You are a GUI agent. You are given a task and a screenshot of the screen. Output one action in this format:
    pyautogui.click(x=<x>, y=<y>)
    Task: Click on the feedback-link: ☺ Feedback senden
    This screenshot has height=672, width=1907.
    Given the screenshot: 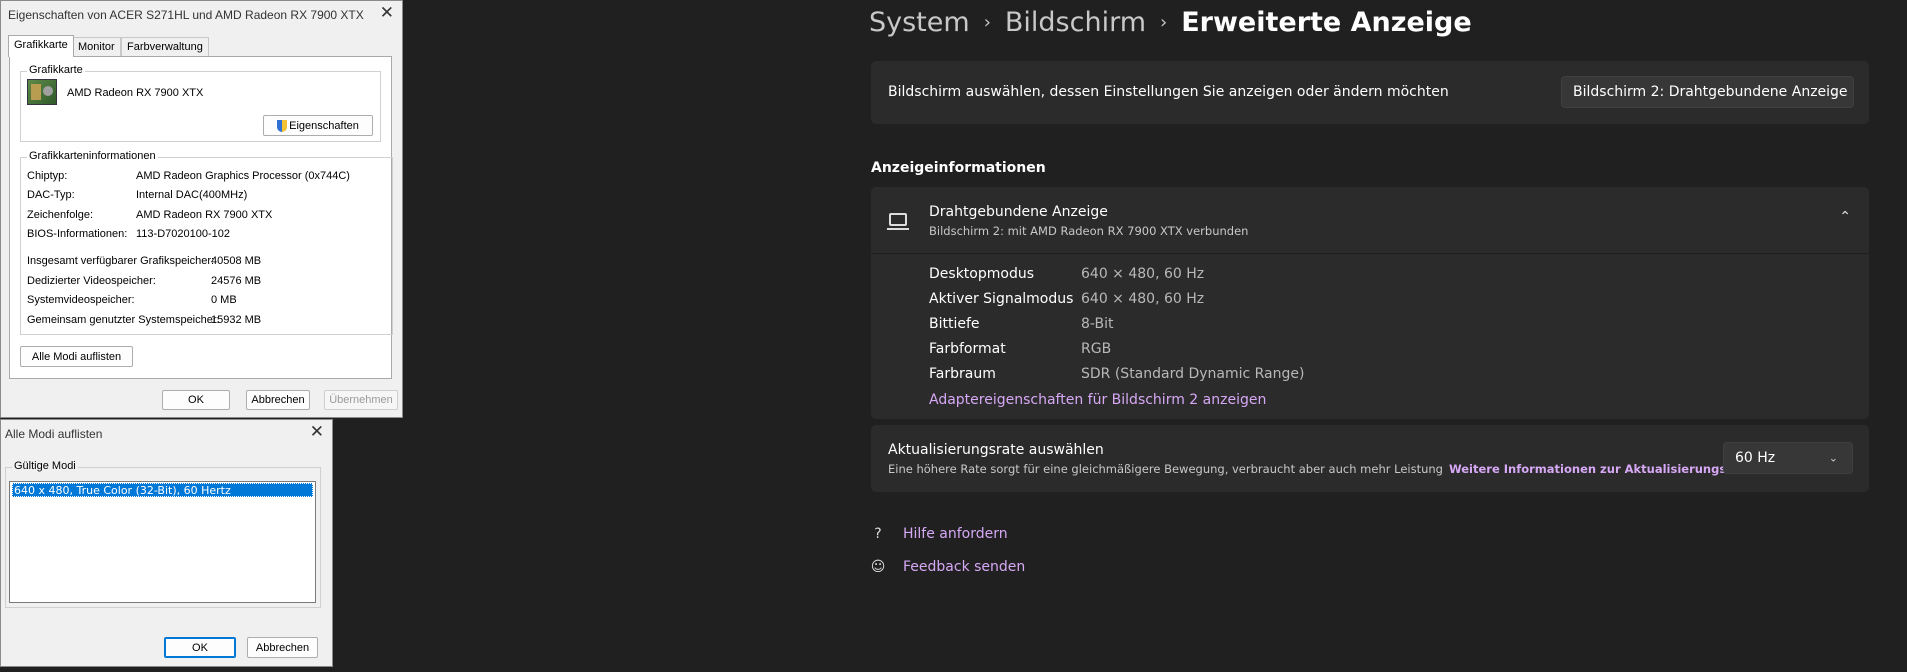 What is the action you would take?
    pyautogui.click(x=947, y=567)
    